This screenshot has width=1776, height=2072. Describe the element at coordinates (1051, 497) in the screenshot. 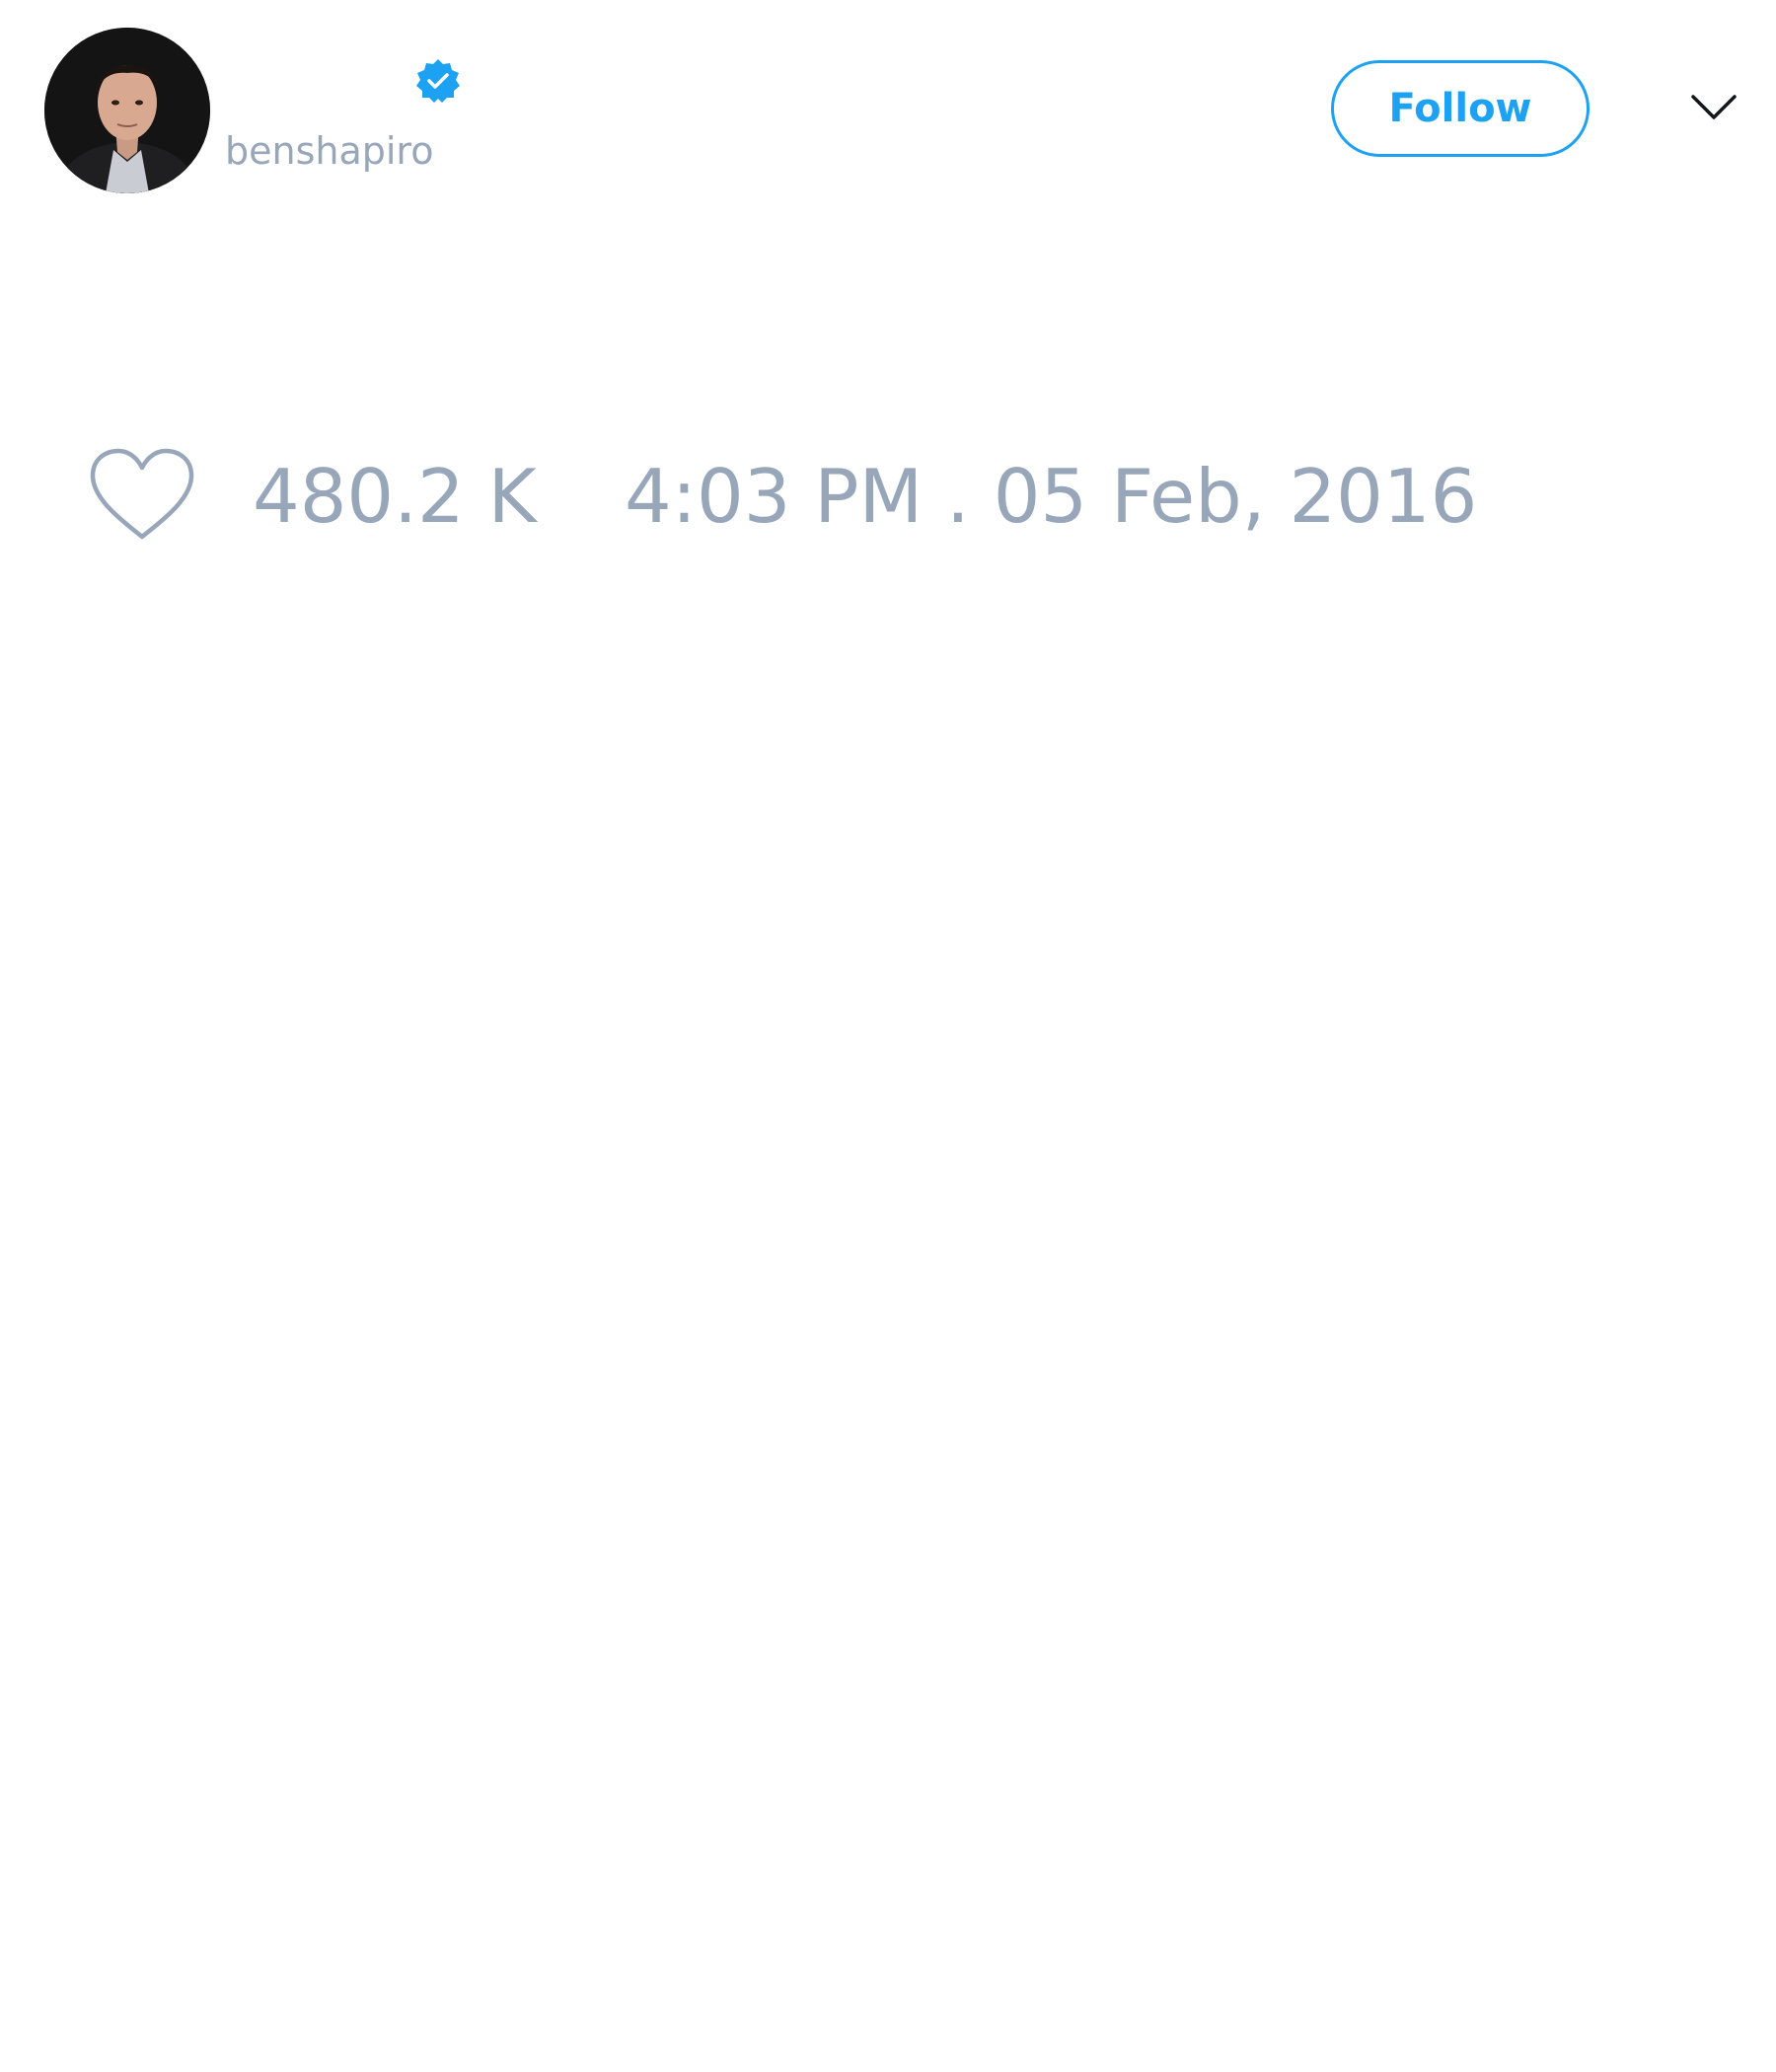

I see `tweet-timestamp: 4:03 PM . 05 Feb, 2016` at that location.